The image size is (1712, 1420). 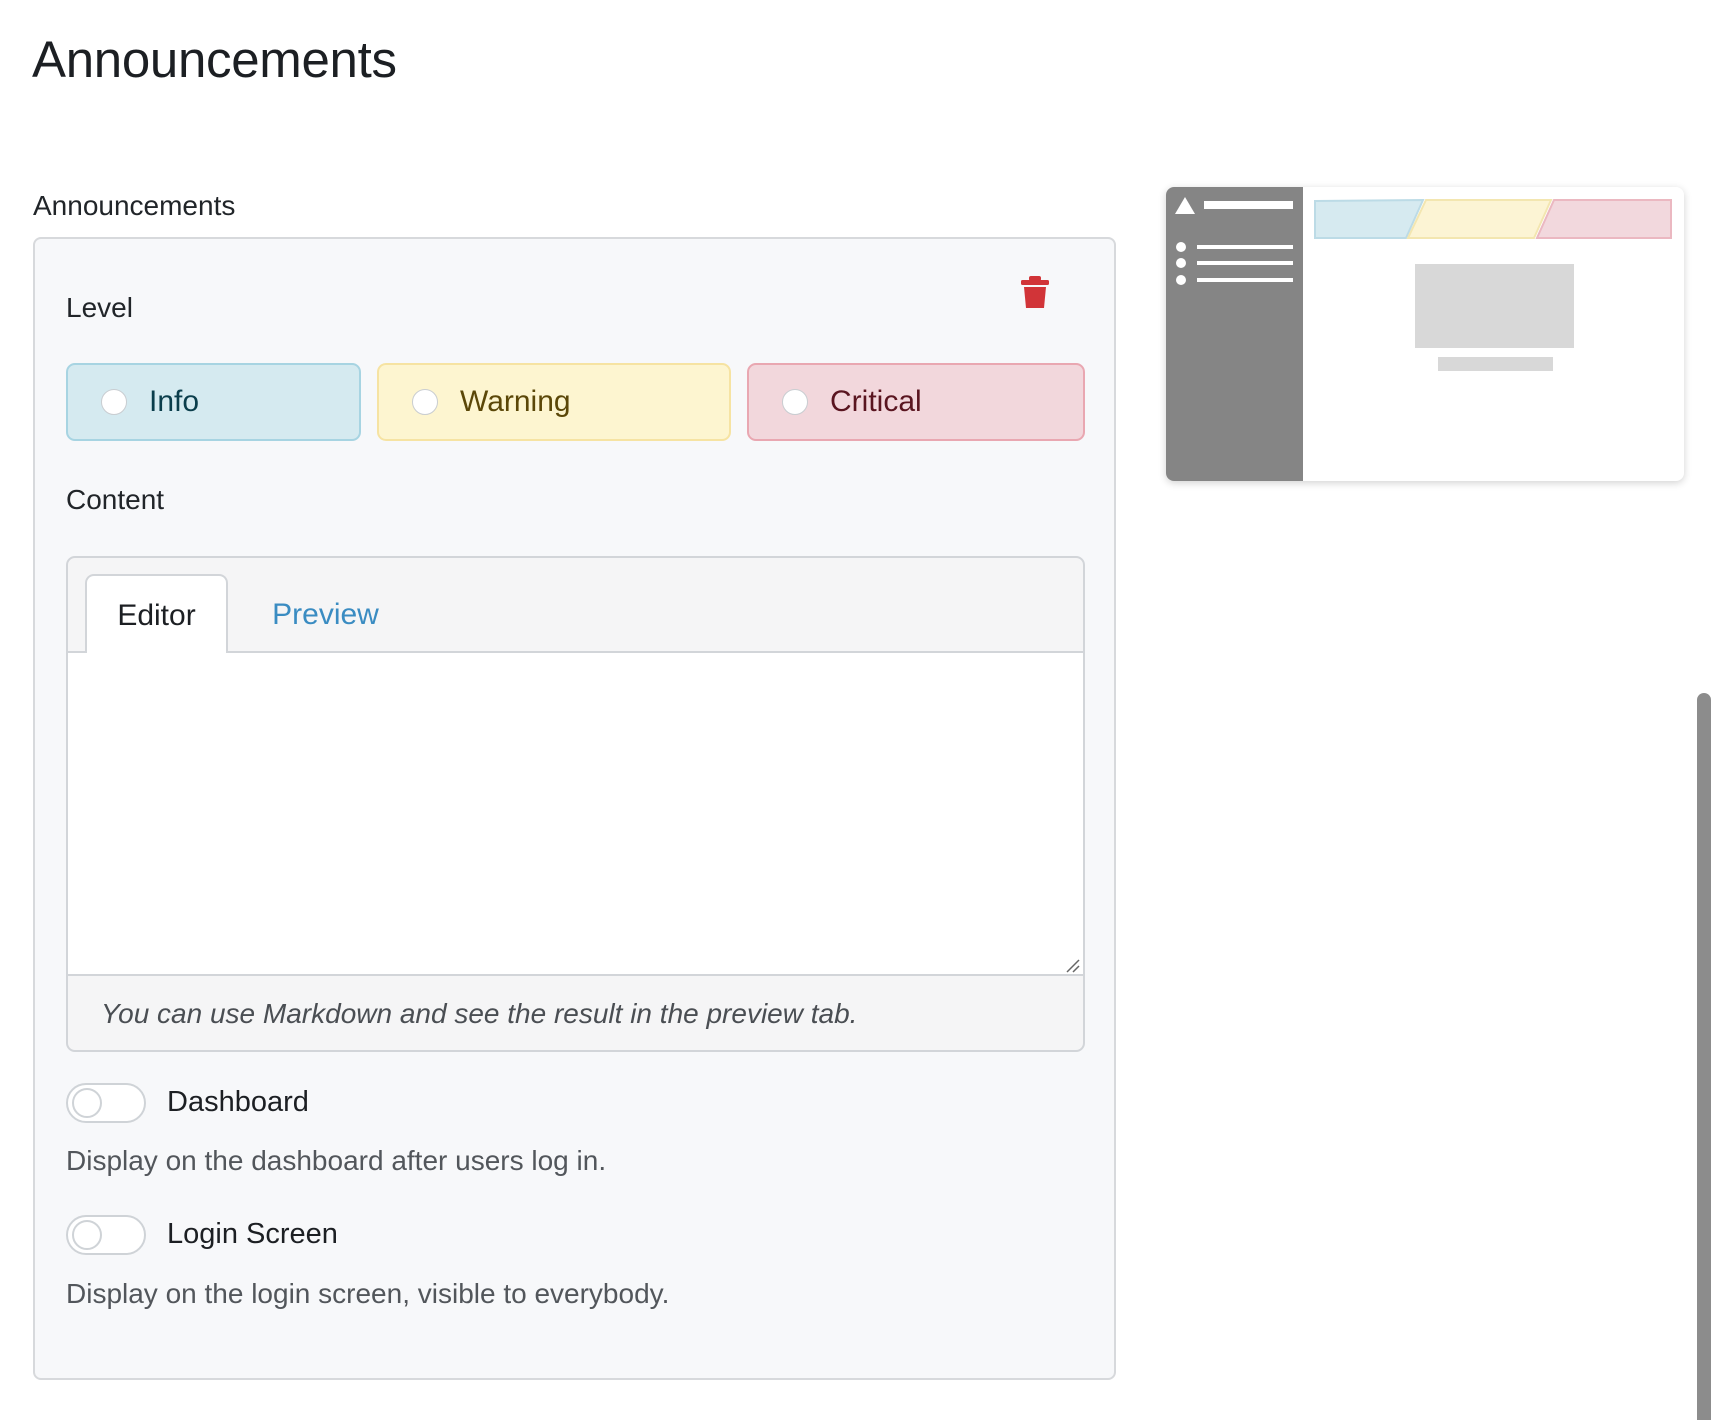 I want to click on page-title: Announcements, so click(x=214, y=59).